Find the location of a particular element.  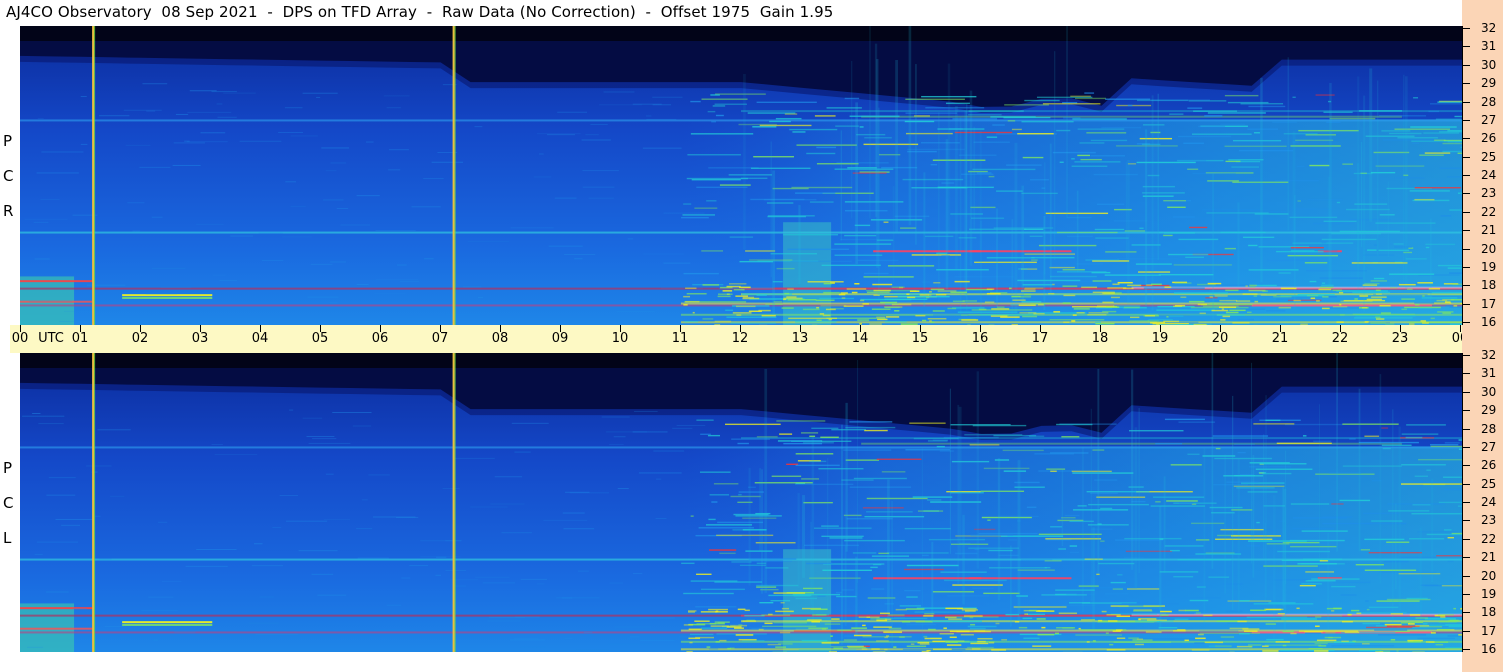

frequency-tick-label: 27 is located at coordinates (1489, 446).